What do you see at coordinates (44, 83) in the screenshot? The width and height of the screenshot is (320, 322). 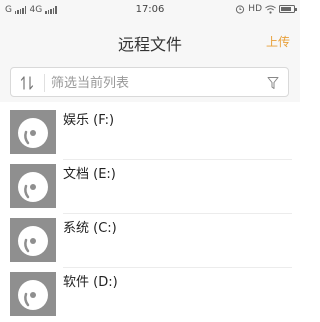 I see `filter-divider` at bounding box center [44, 83].